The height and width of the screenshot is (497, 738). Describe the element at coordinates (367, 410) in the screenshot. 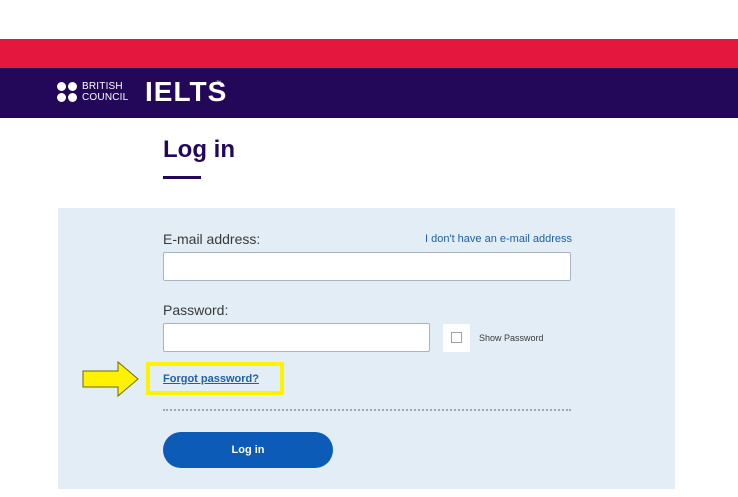

I see `dotted-separator` at that location.